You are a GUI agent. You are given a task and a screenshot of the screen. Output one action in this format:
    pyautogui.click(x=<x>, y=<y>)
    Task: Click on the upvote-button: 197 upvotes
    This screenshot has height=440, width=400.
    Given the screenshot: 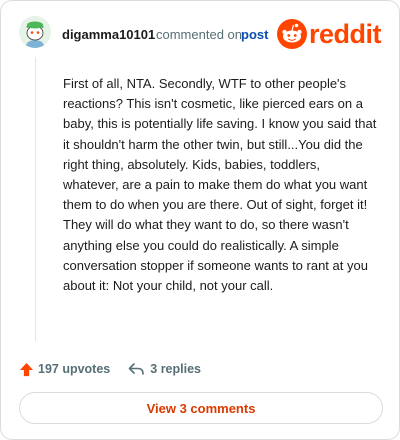 What is the action you would take?
    pyautogui.click(x=64, y=369)
    